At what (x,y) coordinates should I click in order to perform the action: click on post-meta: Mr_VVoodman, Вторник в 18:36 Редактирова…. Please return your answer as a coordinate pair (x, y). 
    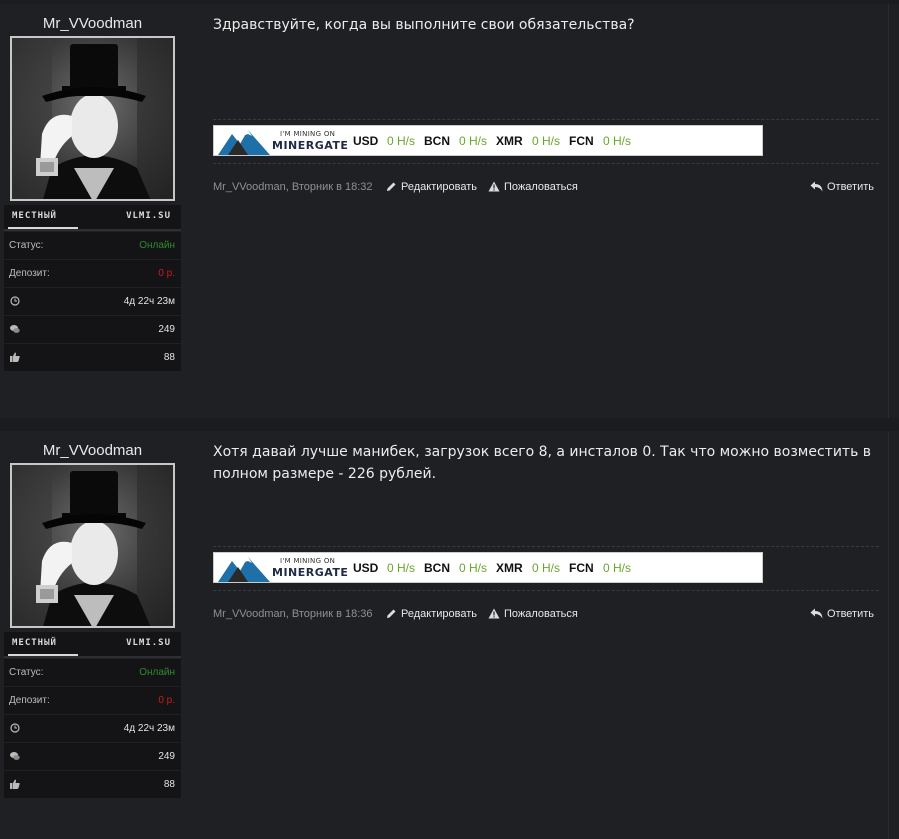
    Looking at the image, I should click on (546, 616).